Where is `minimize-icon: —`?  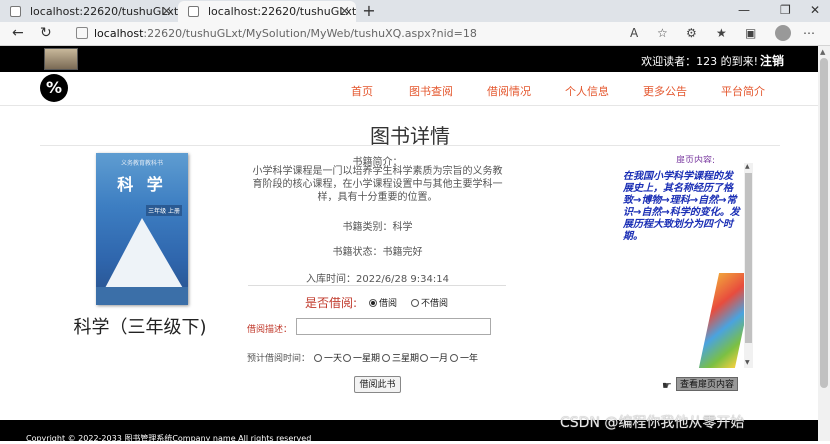
minimize-icon: — is located at coordinates (744, 10).